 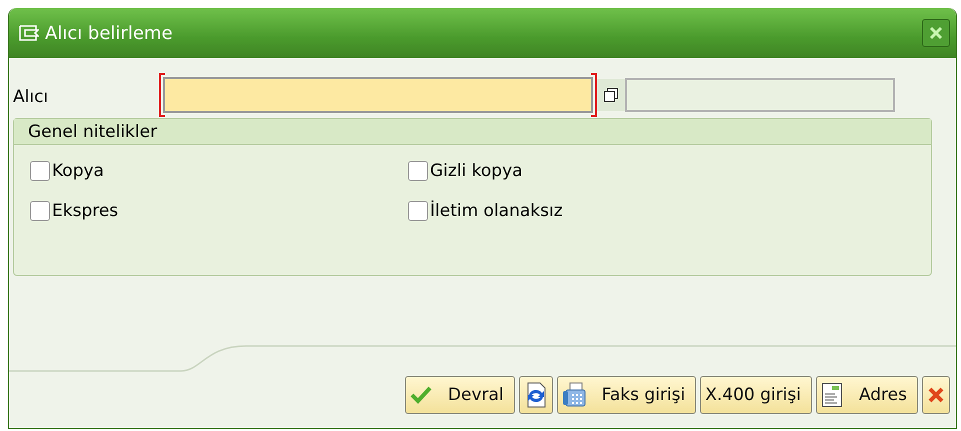 I want to click on toolbar-button: Faks girişi, so click(x=626, y=395).